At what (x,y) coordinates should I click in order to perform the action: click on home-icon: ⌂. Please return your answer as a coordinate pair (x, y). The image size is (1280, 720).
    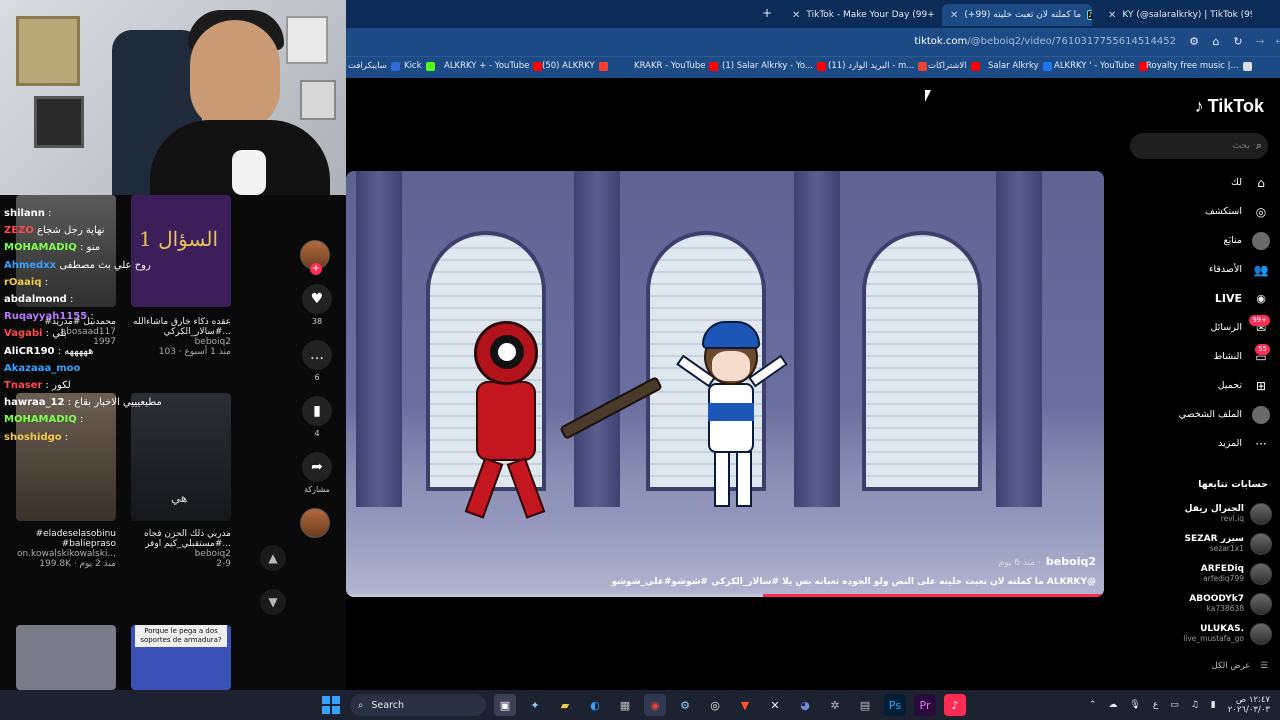
    Looking at the image, I should click on (1216, 42).